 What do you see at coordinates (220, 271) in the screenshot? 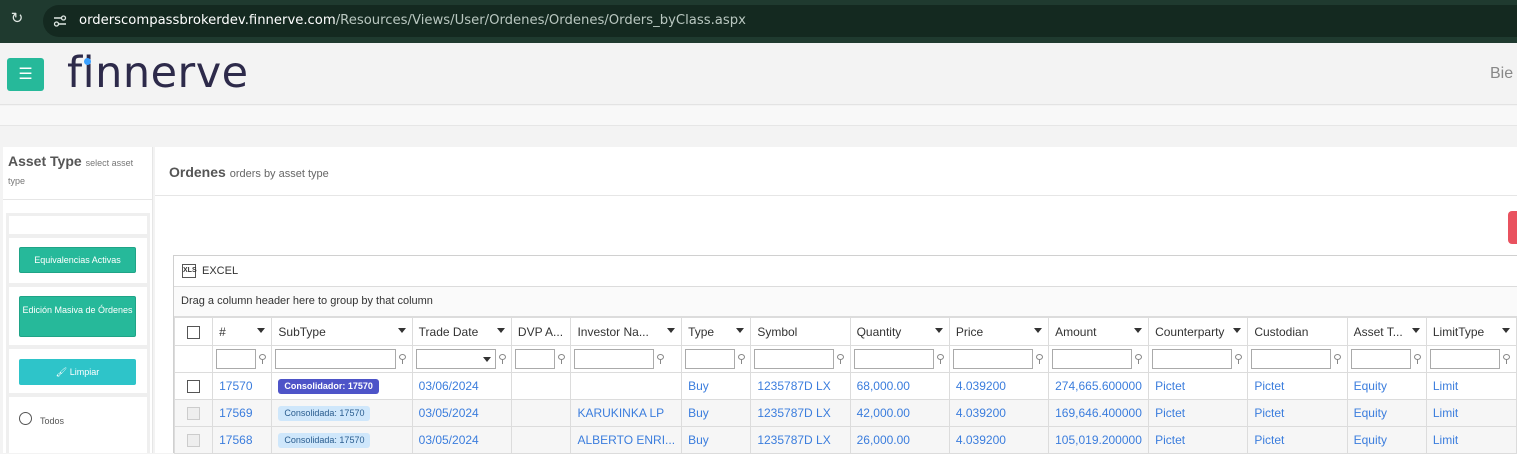
I see `excel-export-button: EXCEL` at bounding box center [220, 271].